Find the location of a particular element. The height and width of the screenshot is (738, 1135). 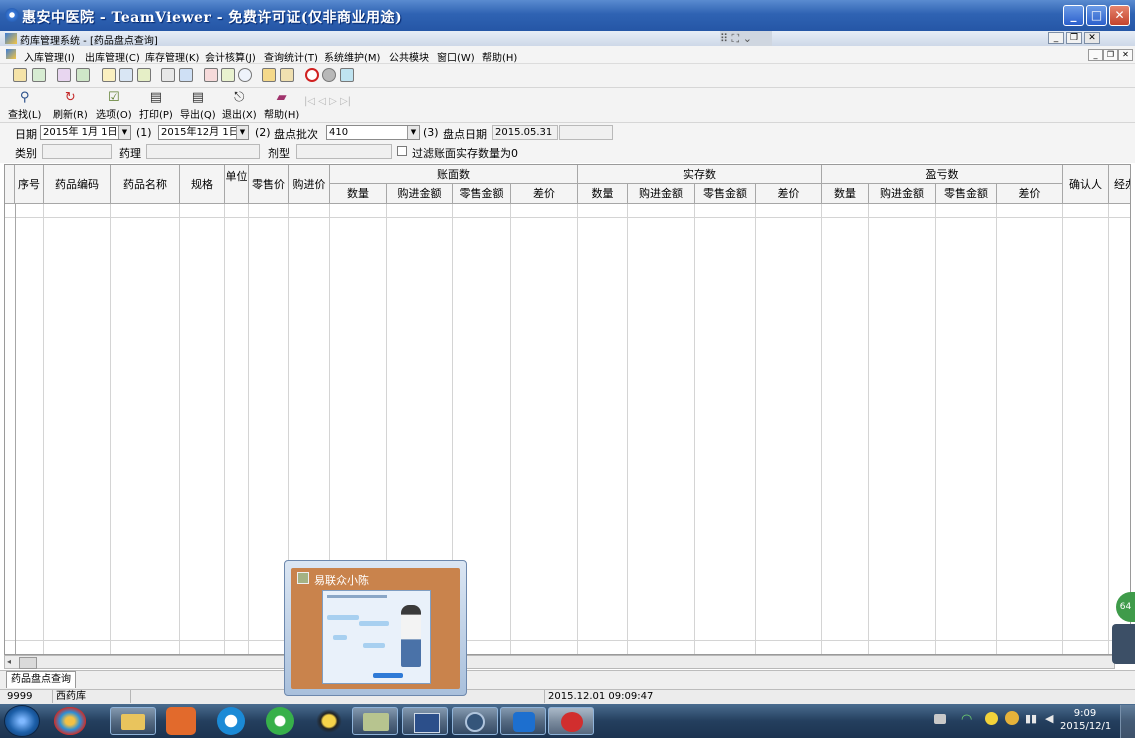

mdi-close-button: ✕ is located at coordinates (1125, 55).